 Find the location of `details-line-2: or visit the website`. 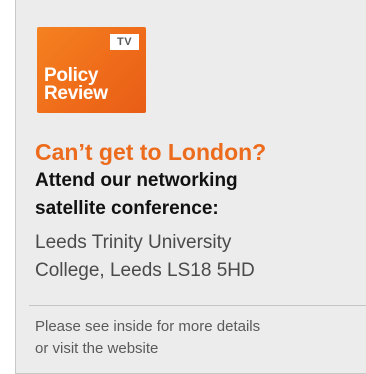

details-line-2: or visit the website is located at coordinates (97, 348).